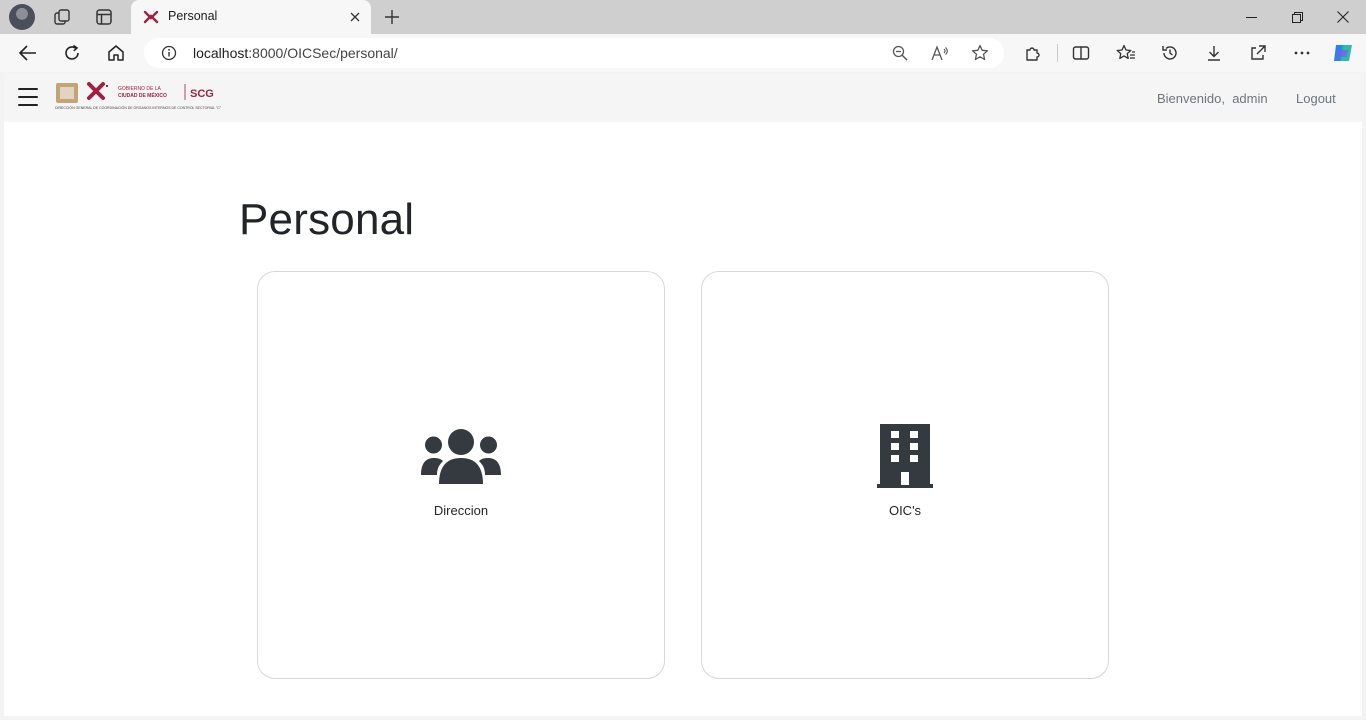 The height and width of the screenshot is (720, 1366). What do you see at coordinates (28, 53) in the screenshot?
I see `back-icon` at bounding box center [28, 53].